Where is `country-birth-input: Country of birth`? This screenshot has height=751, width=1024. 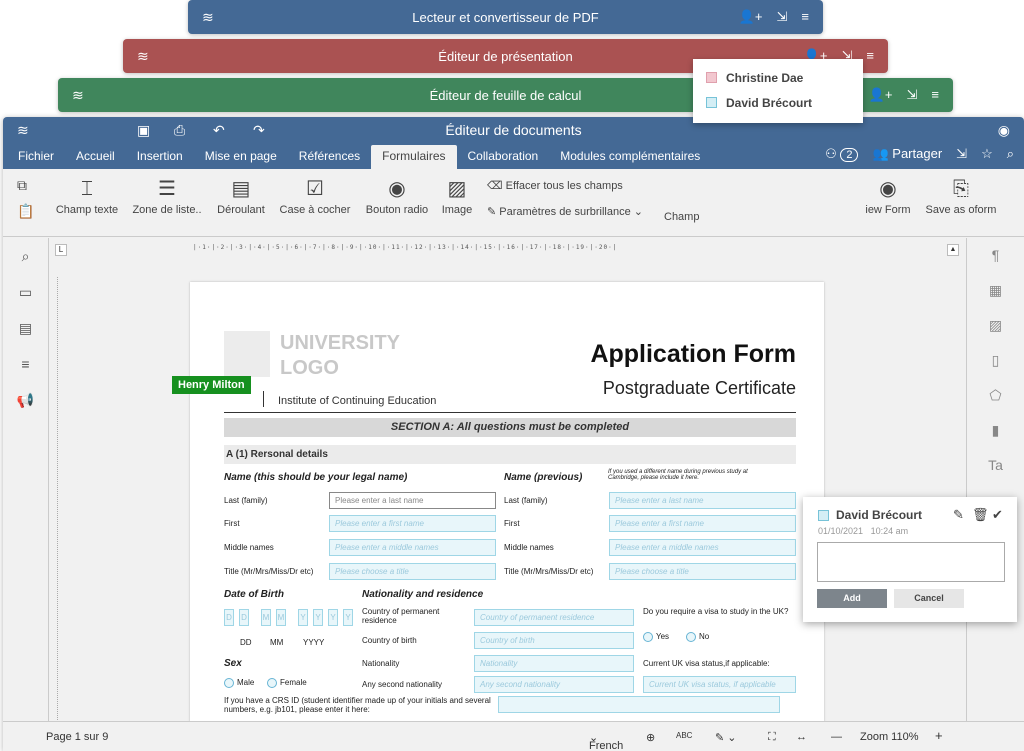 country-birth-input: Country of birth is located at coordinates (554, 640).